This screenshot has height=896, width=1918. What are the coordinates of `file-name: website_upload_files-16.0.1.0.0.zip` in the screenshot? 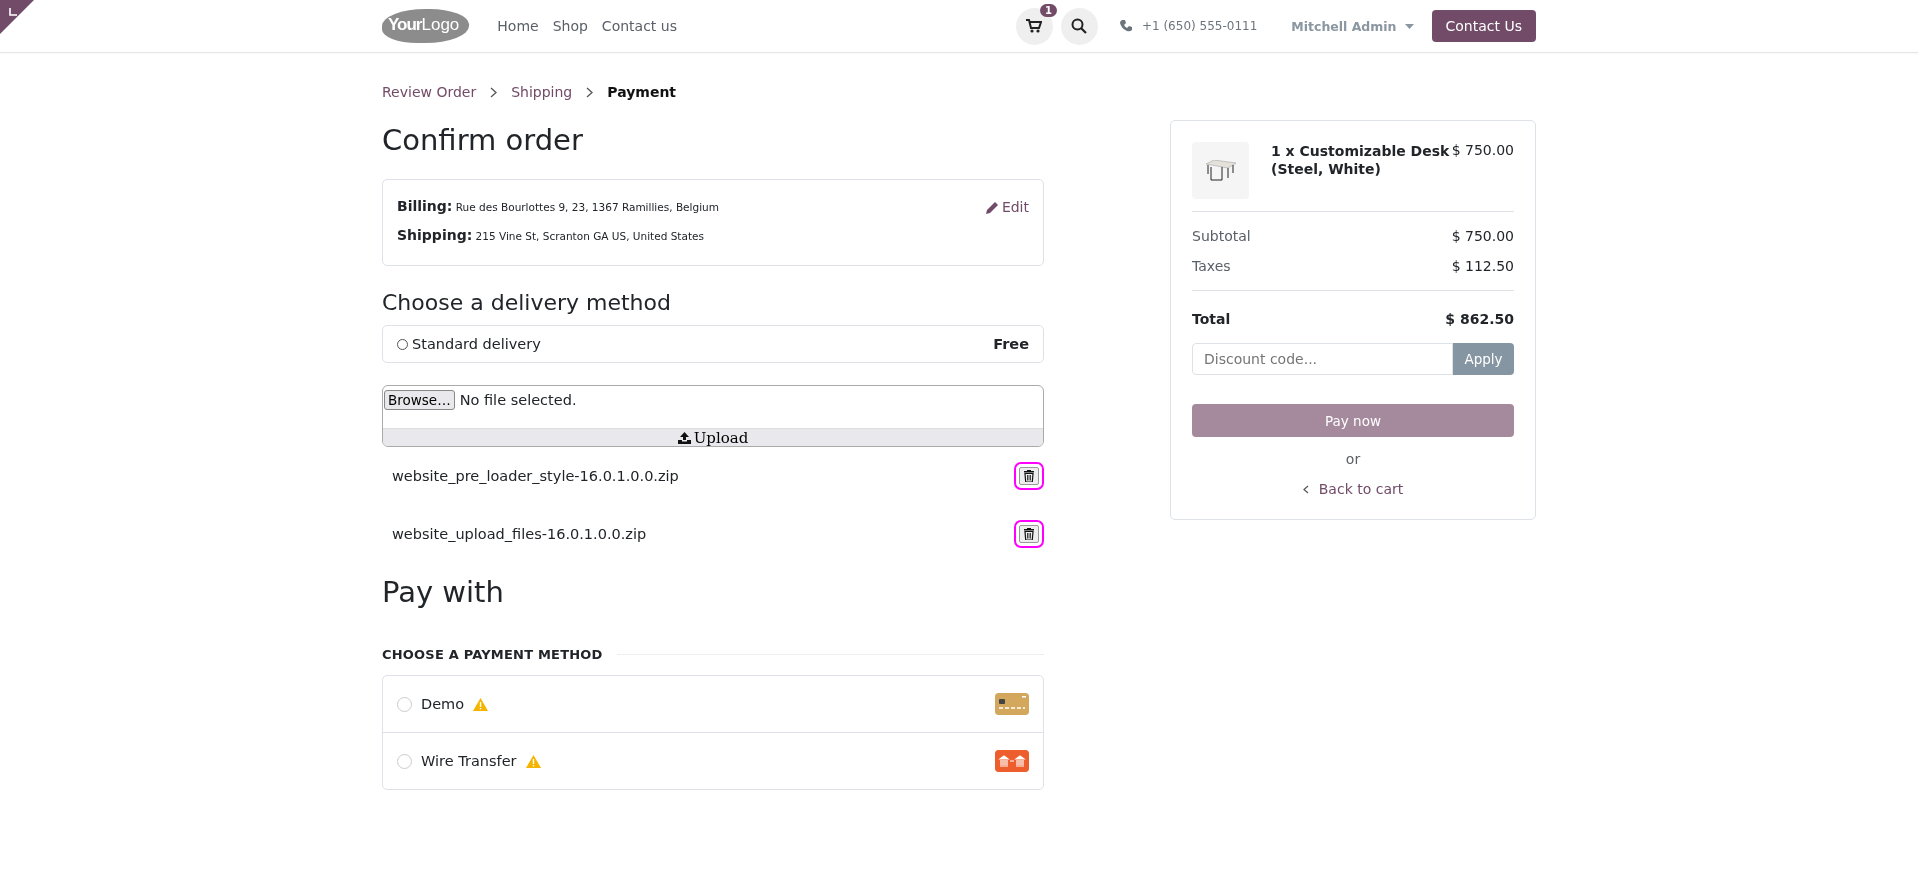 It's located at (519, 534).